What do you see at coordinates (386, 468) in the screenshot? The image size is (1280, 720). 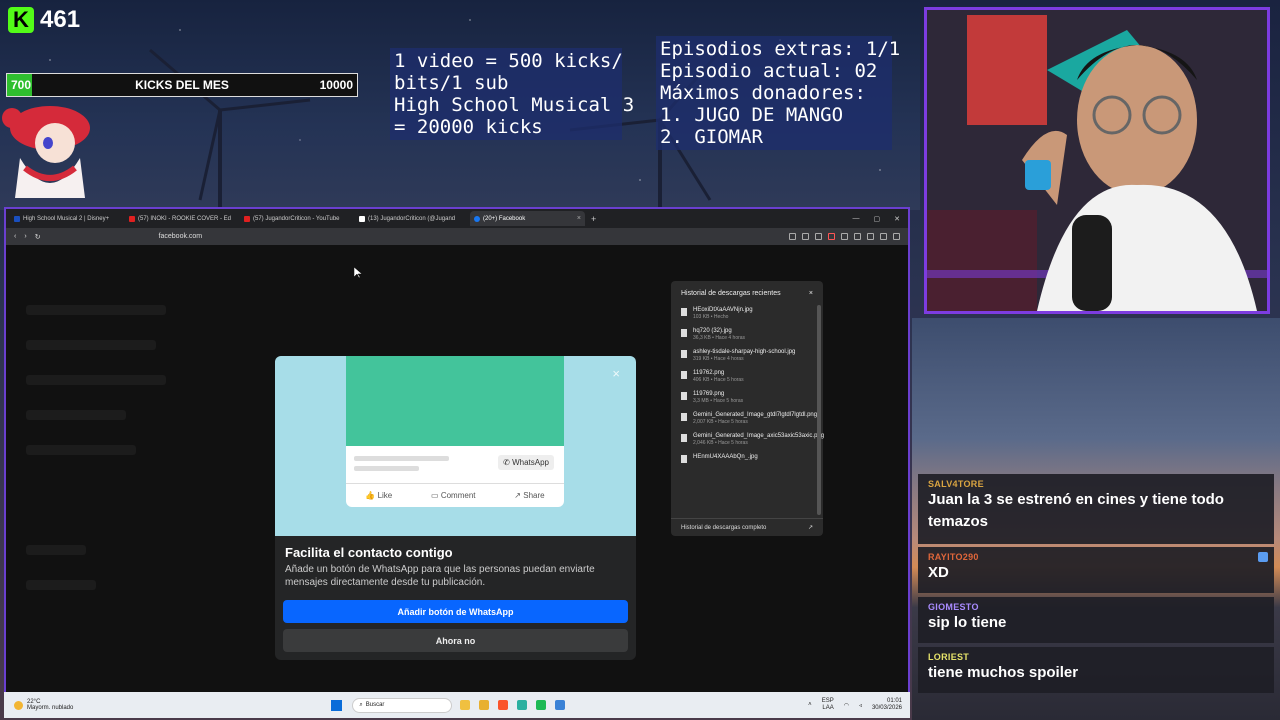 I see `mock-text-line` at bounding box center [386, 468].